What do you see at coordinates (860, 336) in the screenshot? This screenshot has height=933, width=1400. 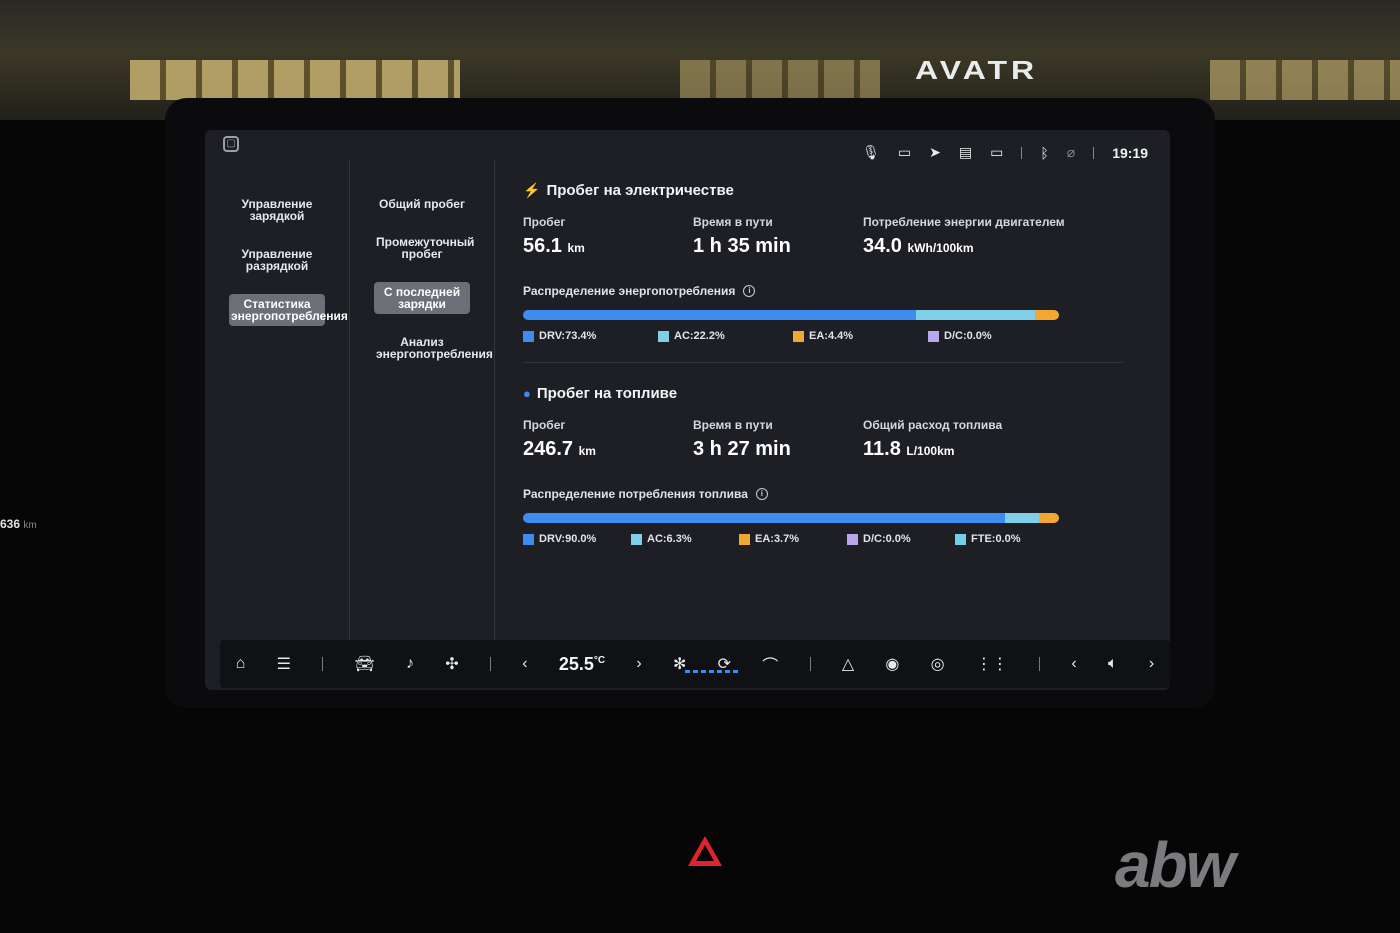 I see `legend-item: EA:4.4%` at bounding box center [860, 336].